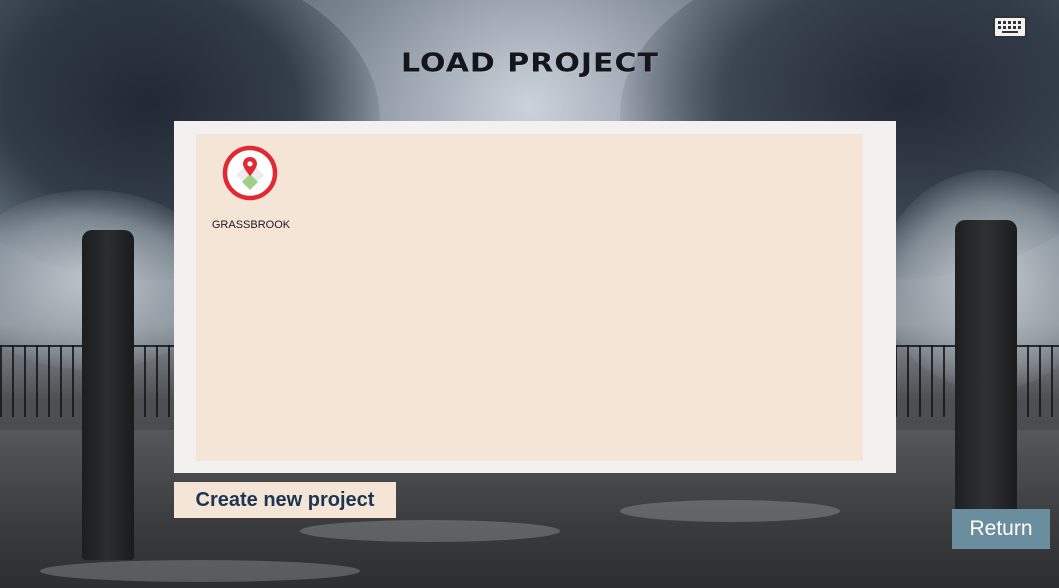 The image size is (1059, 588). I want to click on tree-trunk-left, so click(108, 395).